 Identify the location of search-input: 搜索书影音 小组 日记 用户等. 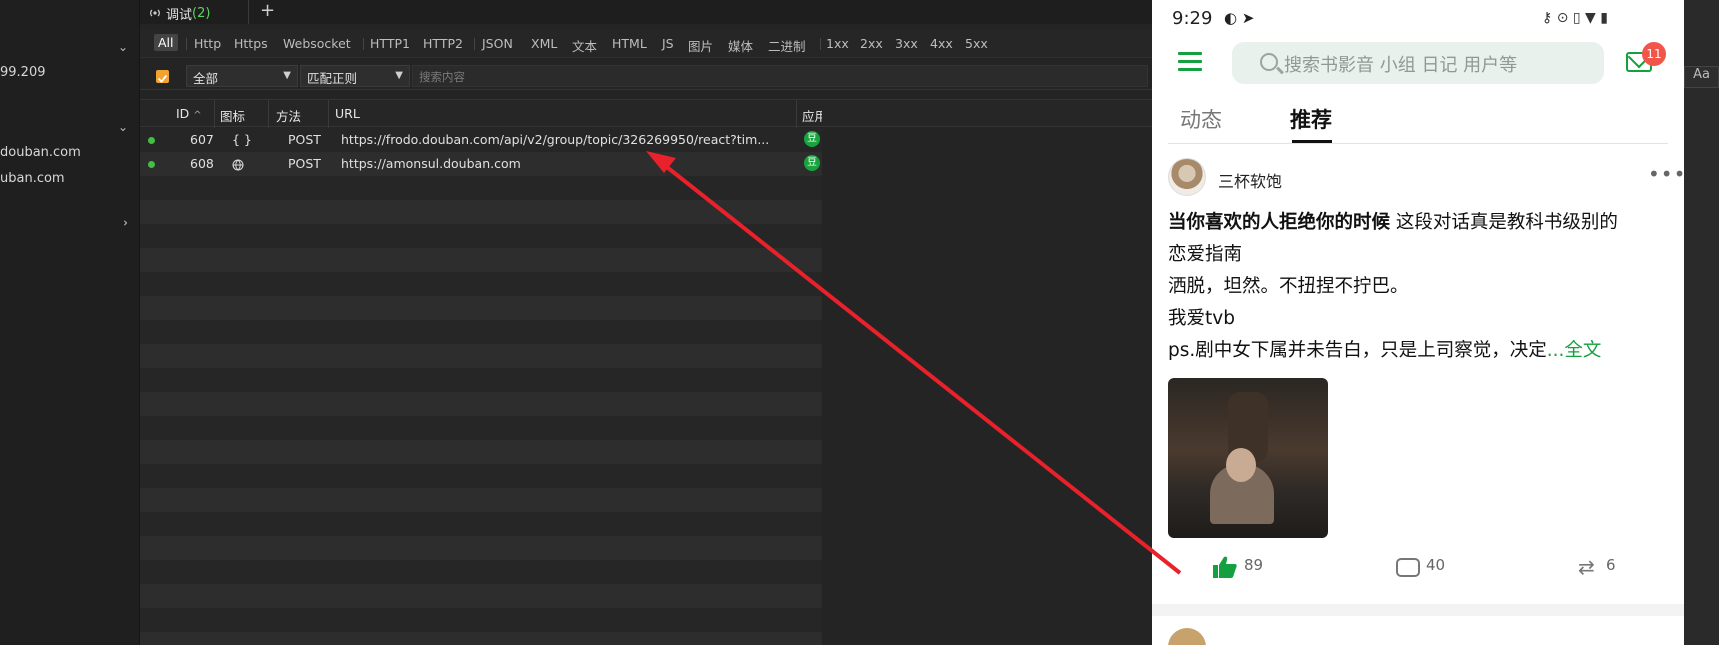
(1418, 63).